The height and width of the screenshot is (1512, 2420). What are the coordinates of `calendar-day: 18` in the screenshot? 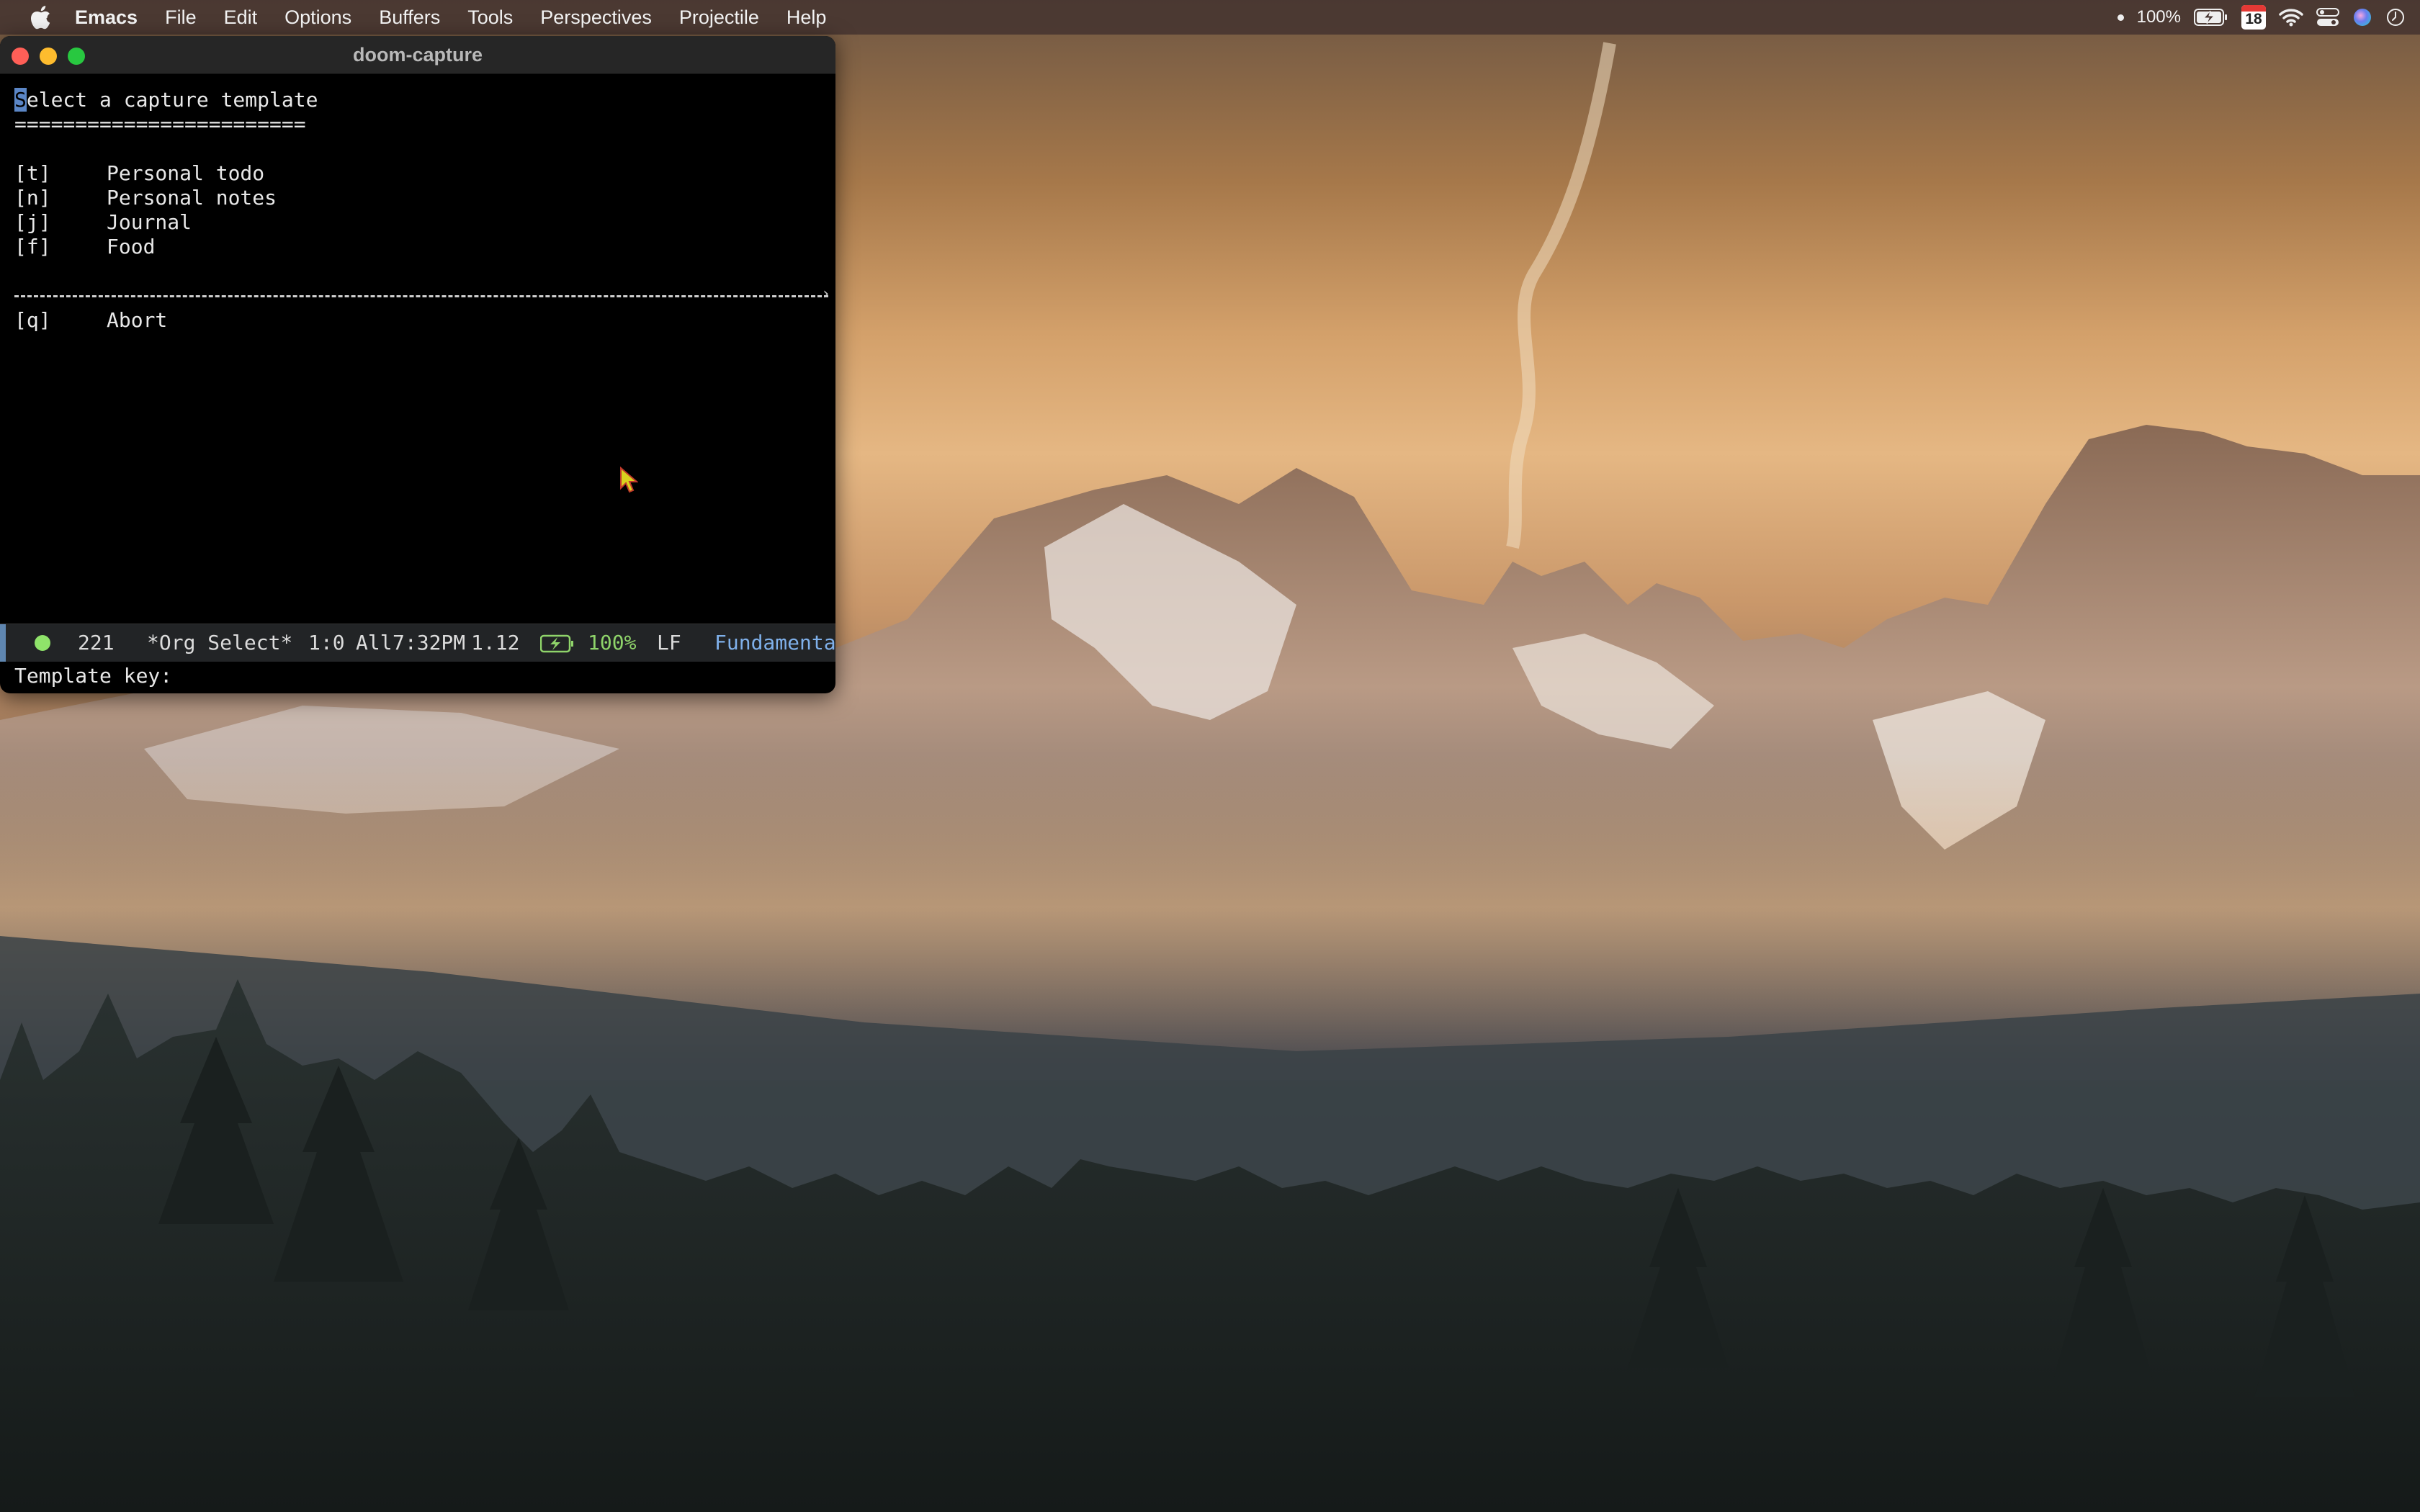 It's located at (2253, 19).